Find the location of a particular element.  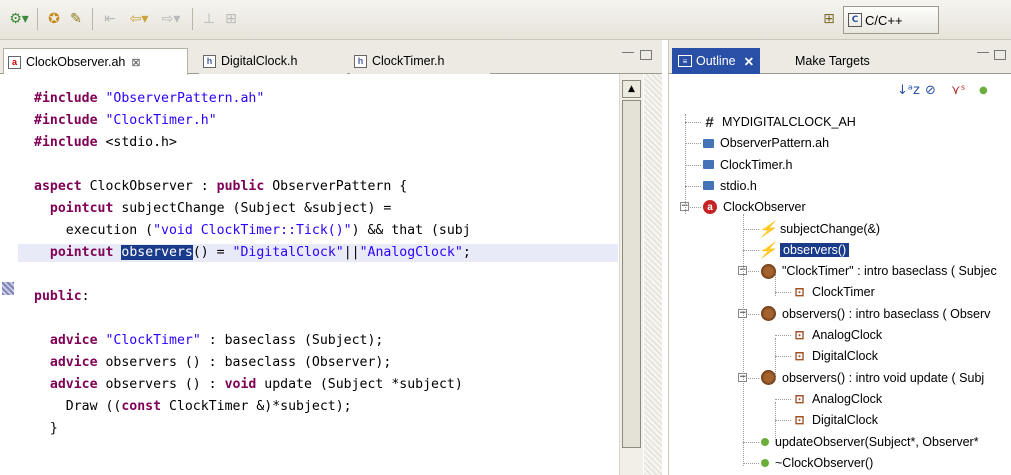

code-text-span: ) && that (subj is located at coordinates (411, 230).